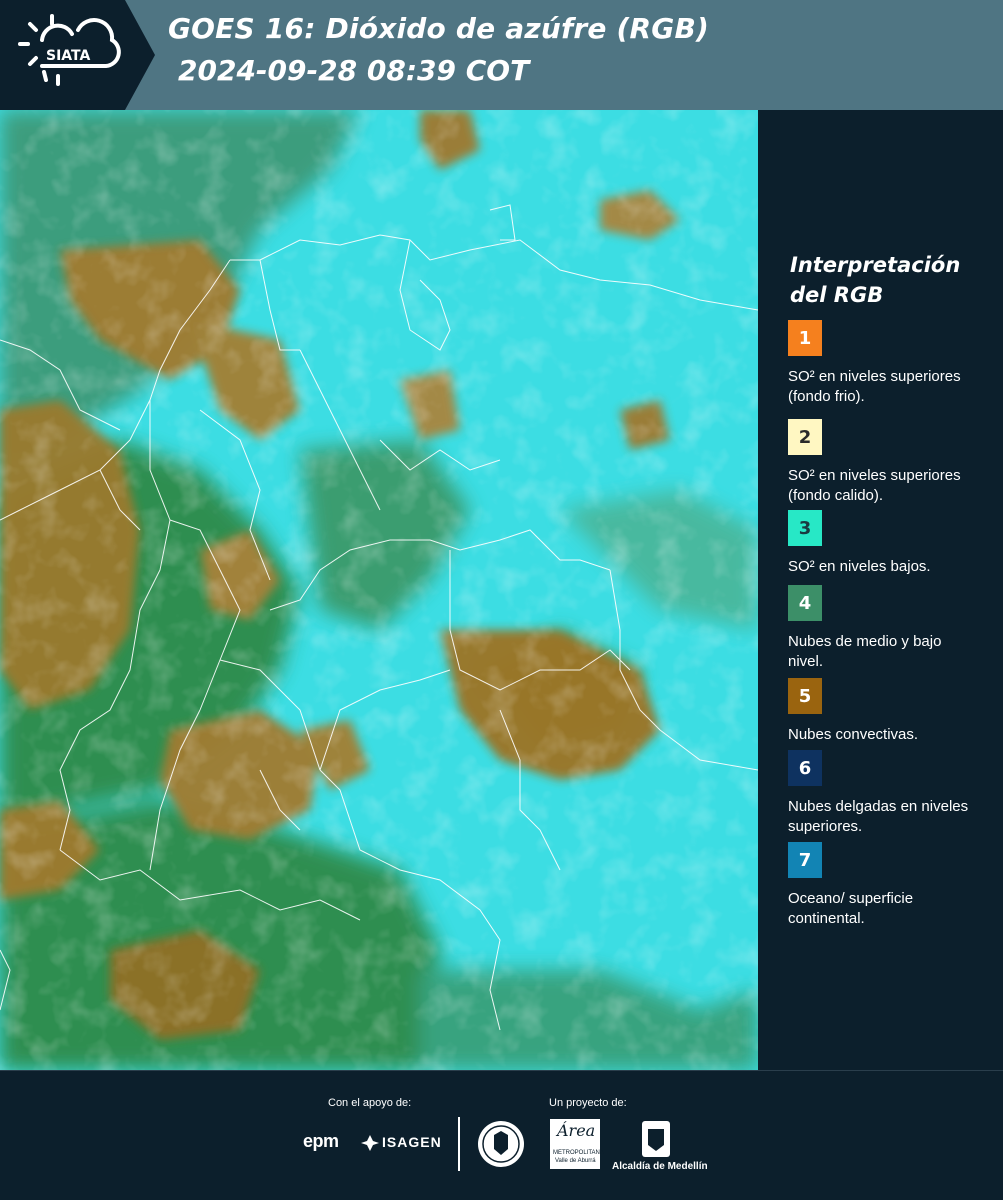 Image resolution: width=1003 pixels, height=1200 pixels. I want to click on epm-logo: epm, so click(321, 1141).